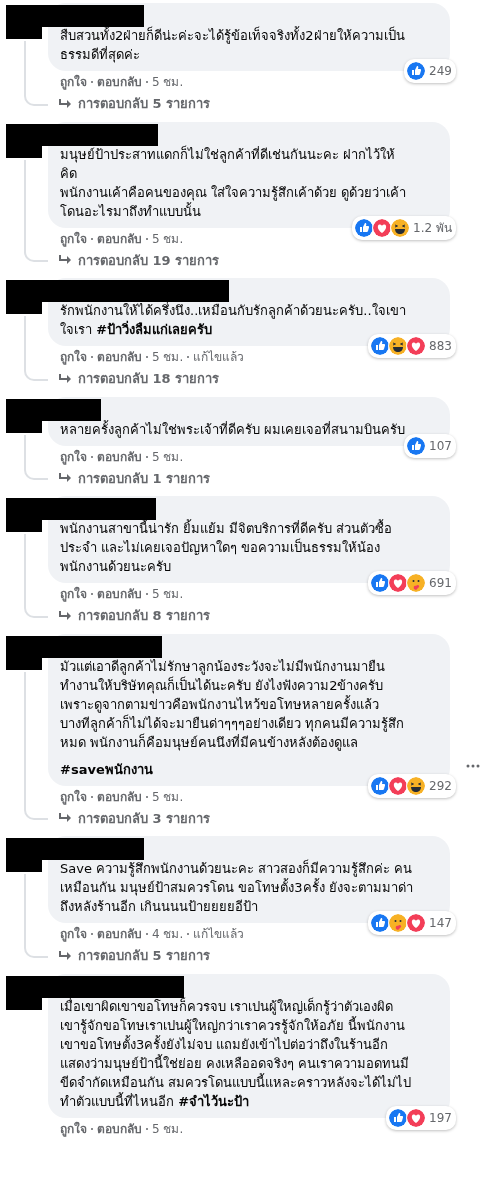 The image size is (488, 1181). I want to click on reaction-summary: 147, so click(412, 923).